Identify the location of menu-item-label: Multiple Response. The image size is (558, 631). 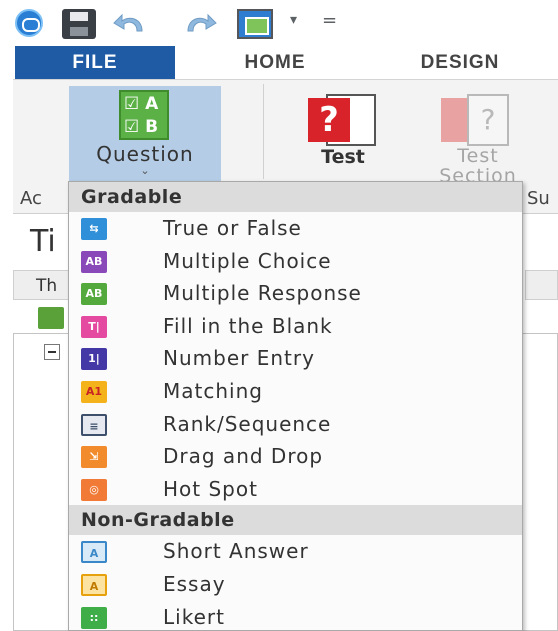
(262, 293).